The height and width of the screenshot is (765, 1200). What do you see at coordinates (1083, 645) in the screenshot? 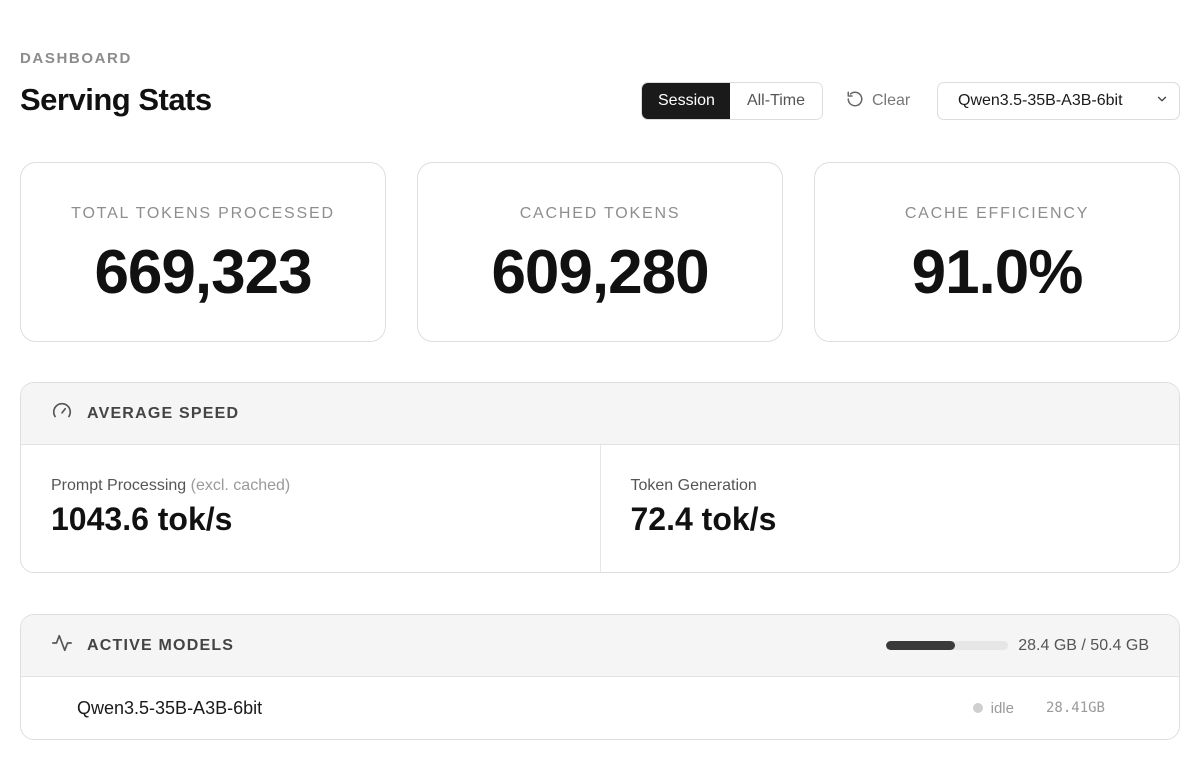
I see `memory-usage-text: 28.4 GB / 50.4 GB` at bounding box center [1083, 645].